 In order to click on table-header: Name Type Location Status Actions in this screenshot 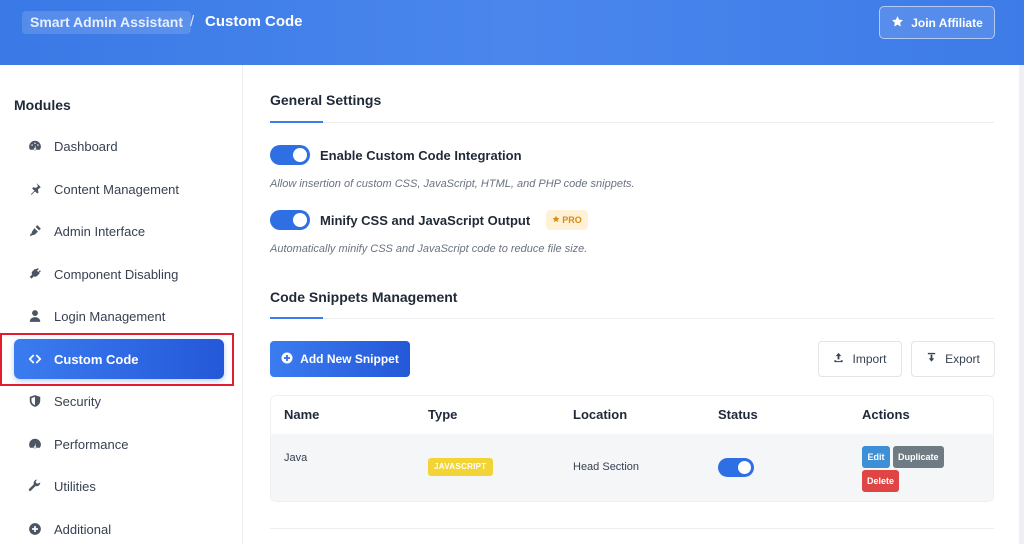, I will do `click(632, 415)`.